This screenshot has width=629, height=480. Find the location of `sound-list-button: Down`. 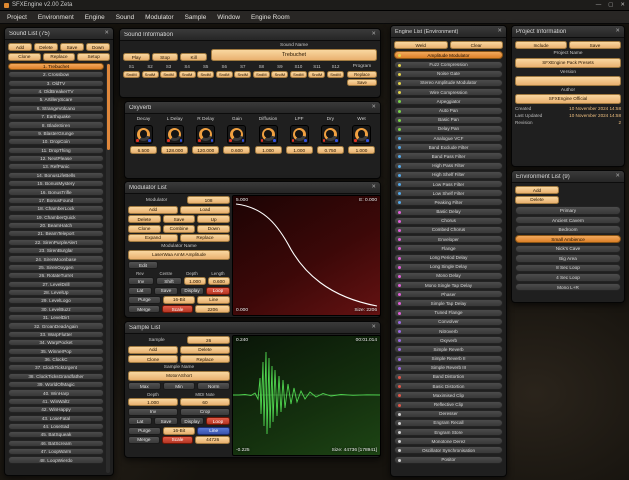

sound-list-button: Down is located at coordinates (98, 47).